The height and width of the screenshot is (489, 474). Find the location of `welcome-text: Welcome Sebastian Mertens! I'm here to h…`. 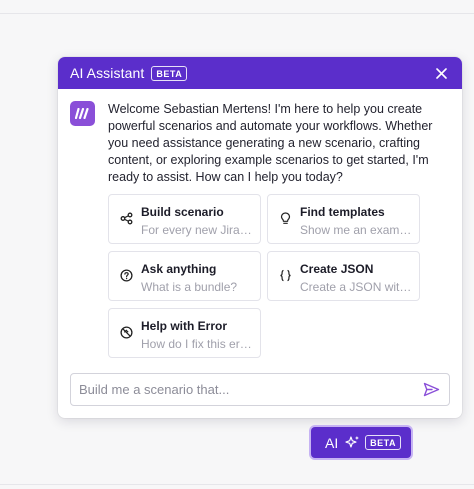

welcome-text: Welcome Sebastian Mertens! I'm here to h… is located at coordinates (270, 143).